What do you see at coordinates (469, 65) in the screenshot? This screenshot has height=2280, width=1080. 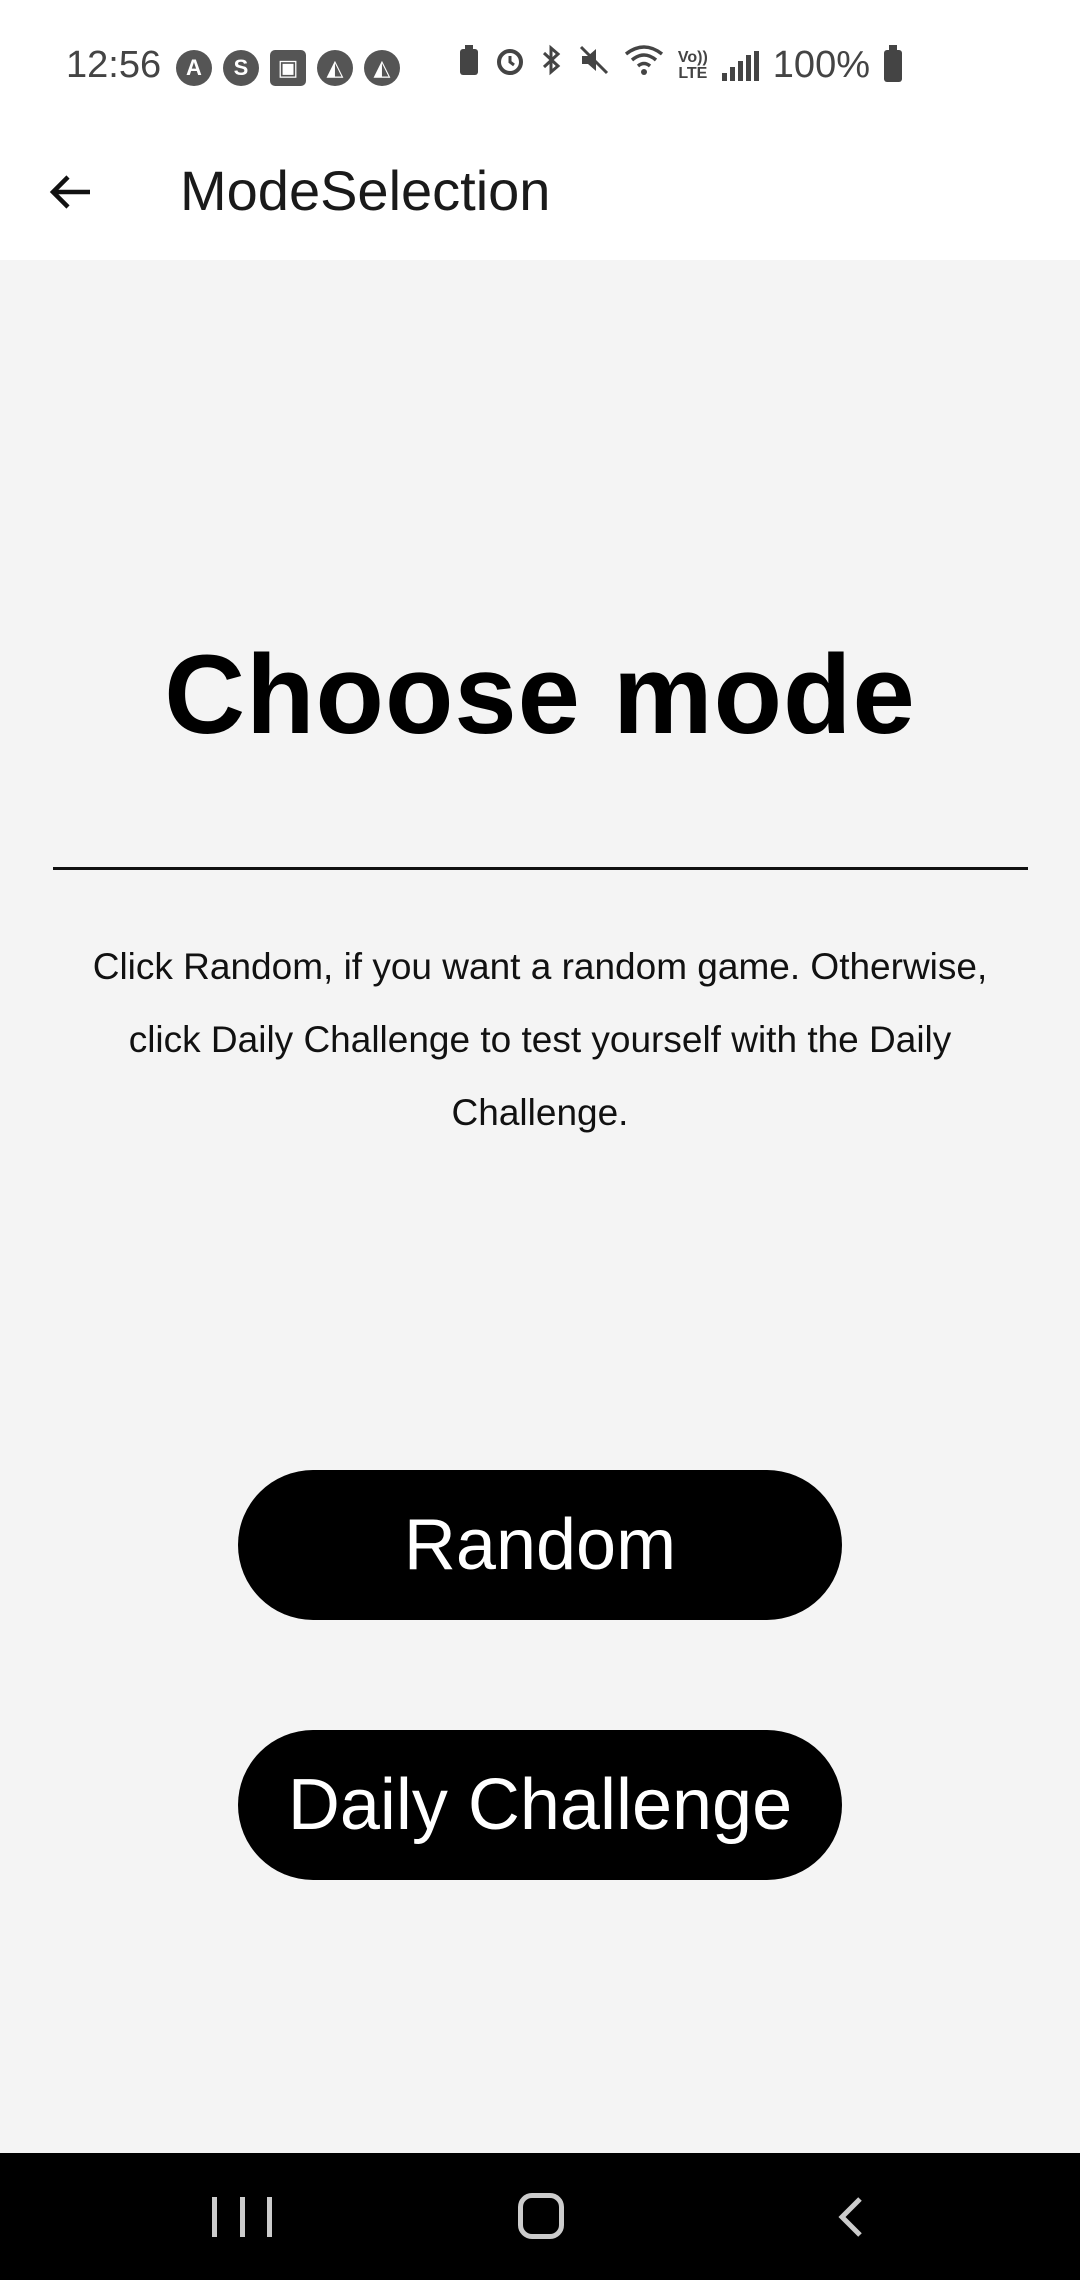 I see `battery-saver-icon` at bounding box center [469, 65].